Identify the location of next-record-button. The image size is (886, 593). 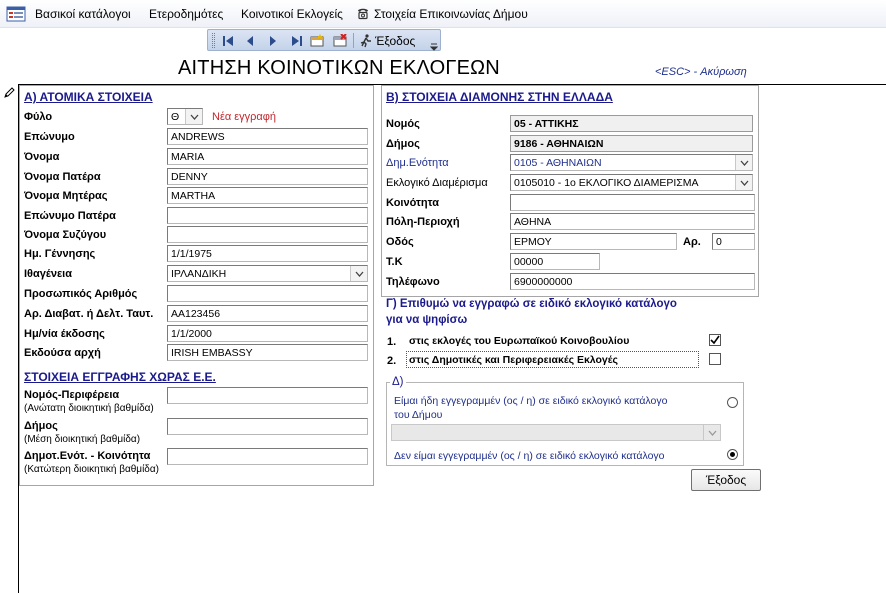
(273, 40).